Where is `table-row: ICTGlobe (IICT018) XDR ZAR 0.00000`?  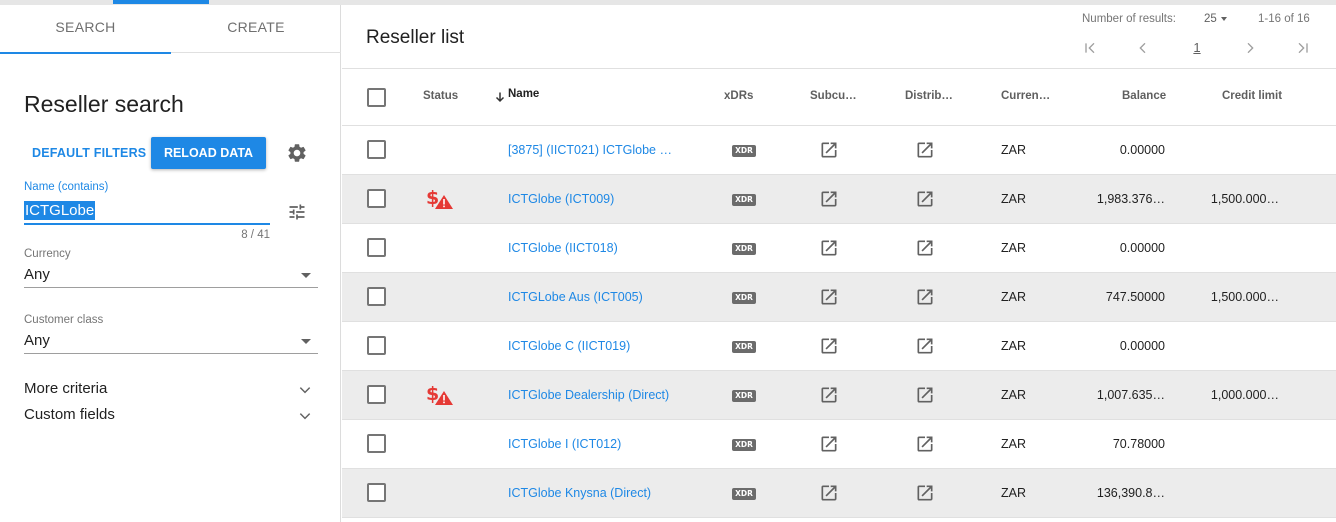 table-row: ICTGlobe (IICT018) XDR ZAR 0.00000 is located at coordinates (839, 248).